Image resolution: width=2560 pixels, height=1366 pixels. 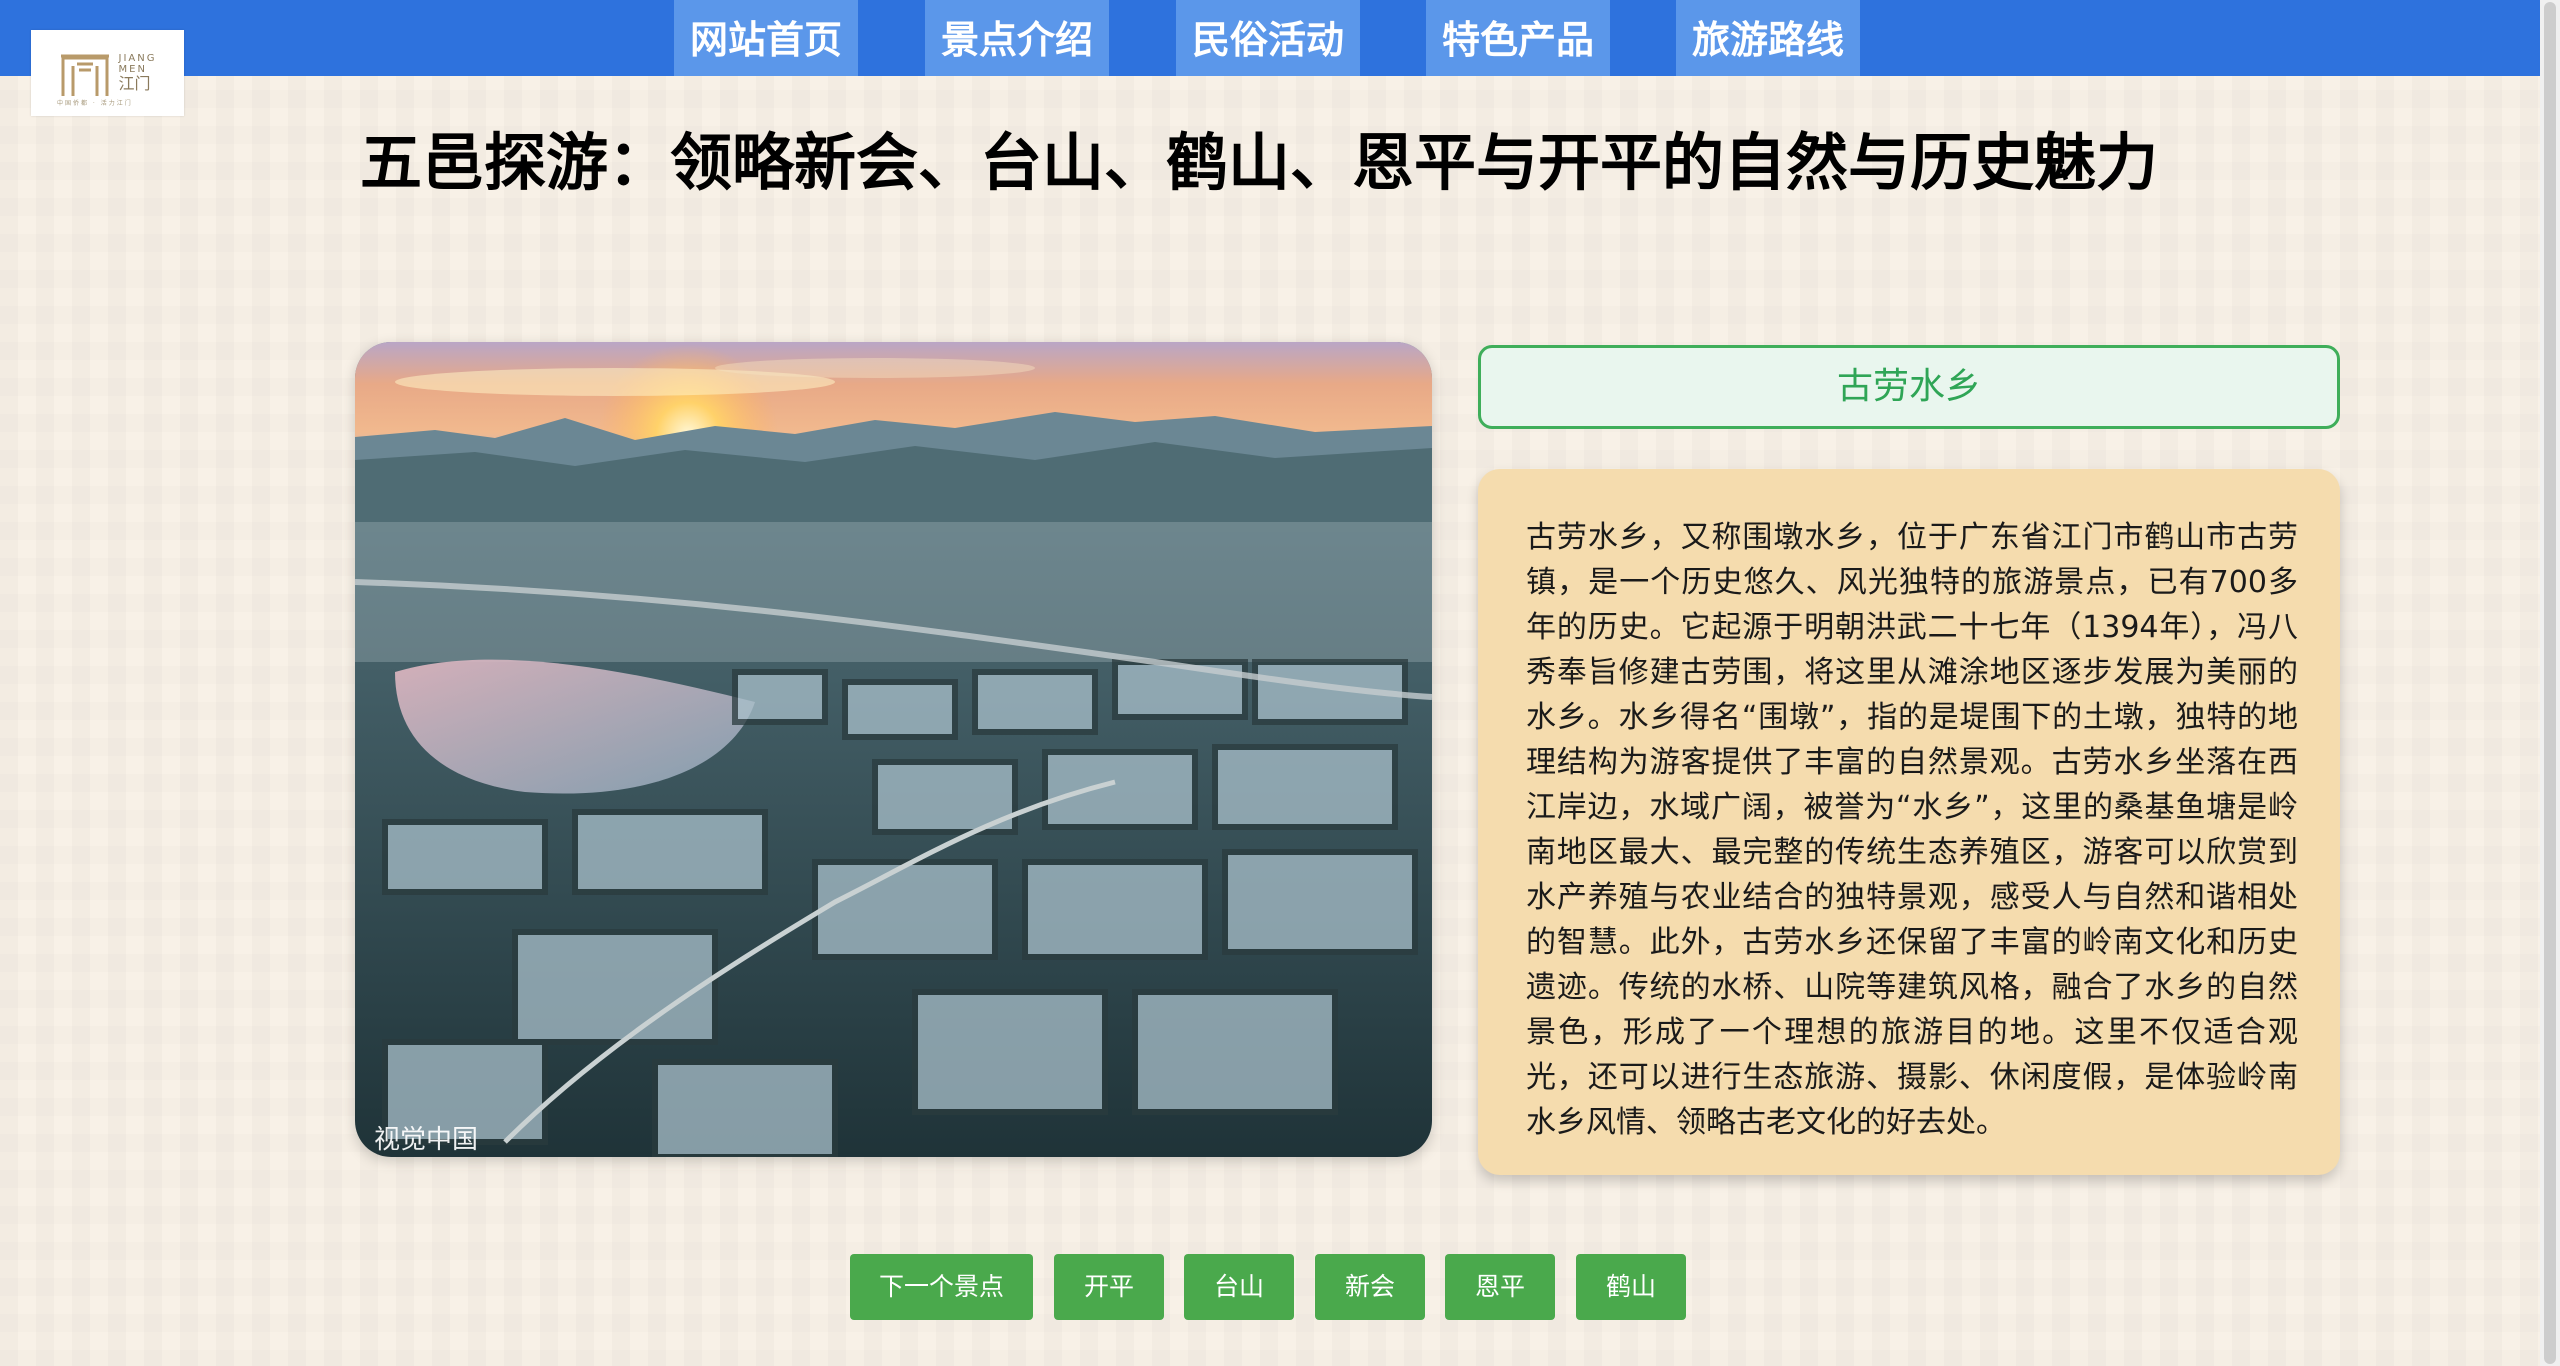 I want to click on kaiping-button: 开平, so click(x=1109, y=1287).